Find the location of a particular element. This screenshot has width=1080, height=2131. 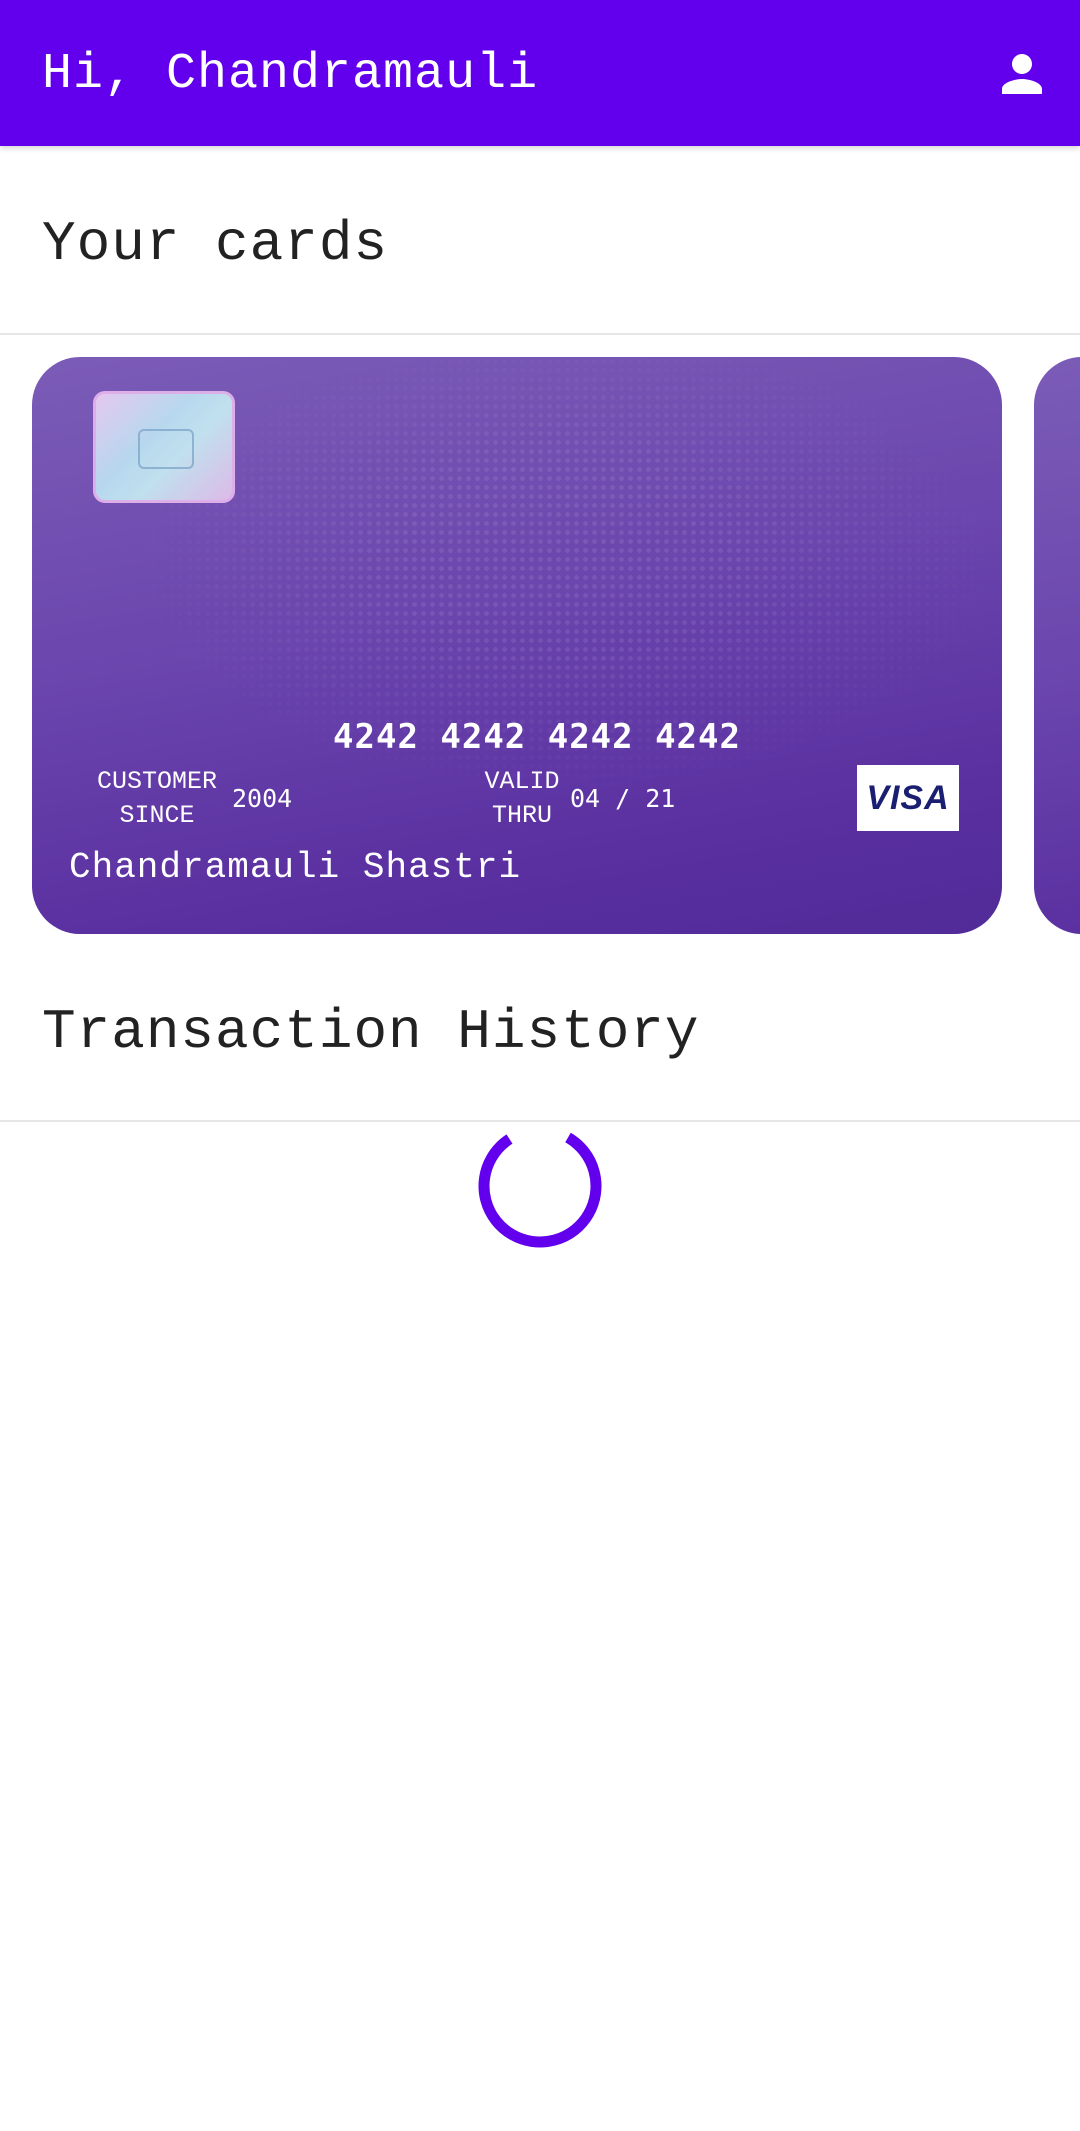

valid-thru-value: 04 / 21 is located at coordinates (623, 798).